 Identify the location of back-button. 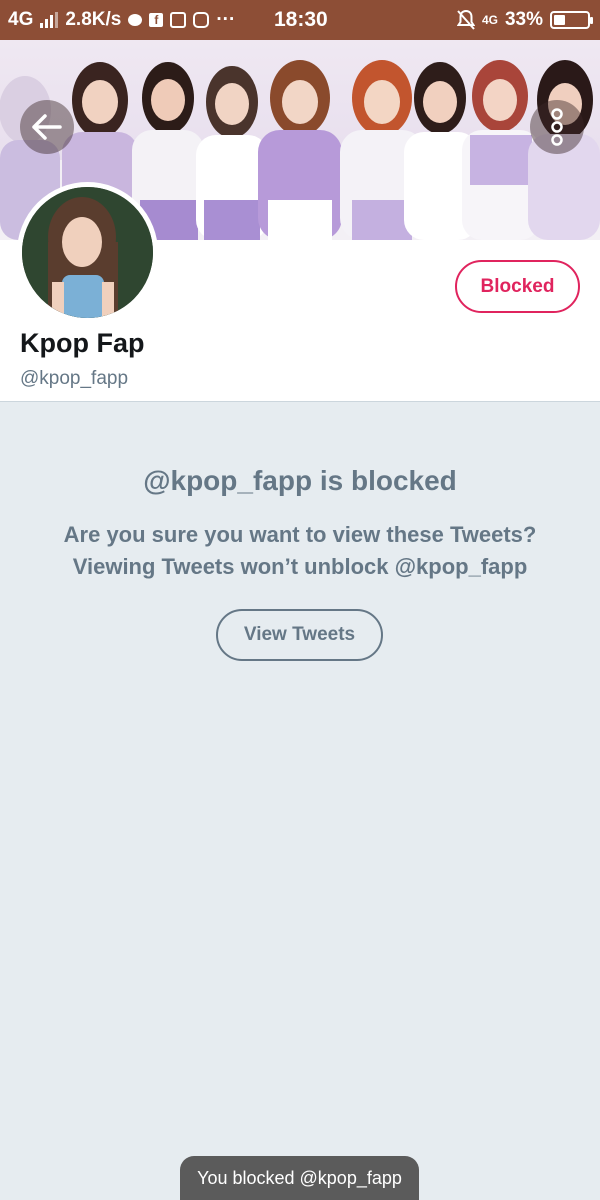
(47, 127).